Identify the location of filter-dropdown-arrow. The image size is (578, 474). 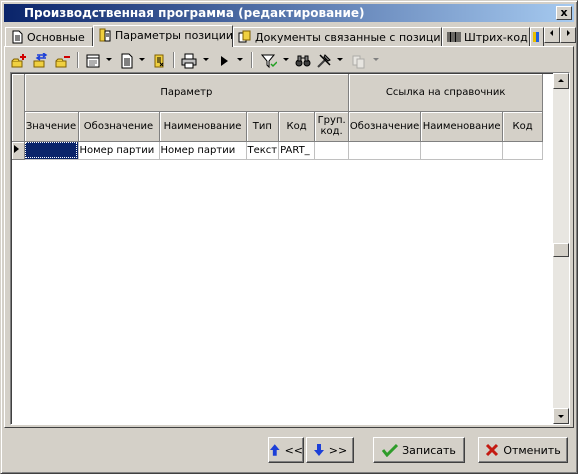
(286, 59).